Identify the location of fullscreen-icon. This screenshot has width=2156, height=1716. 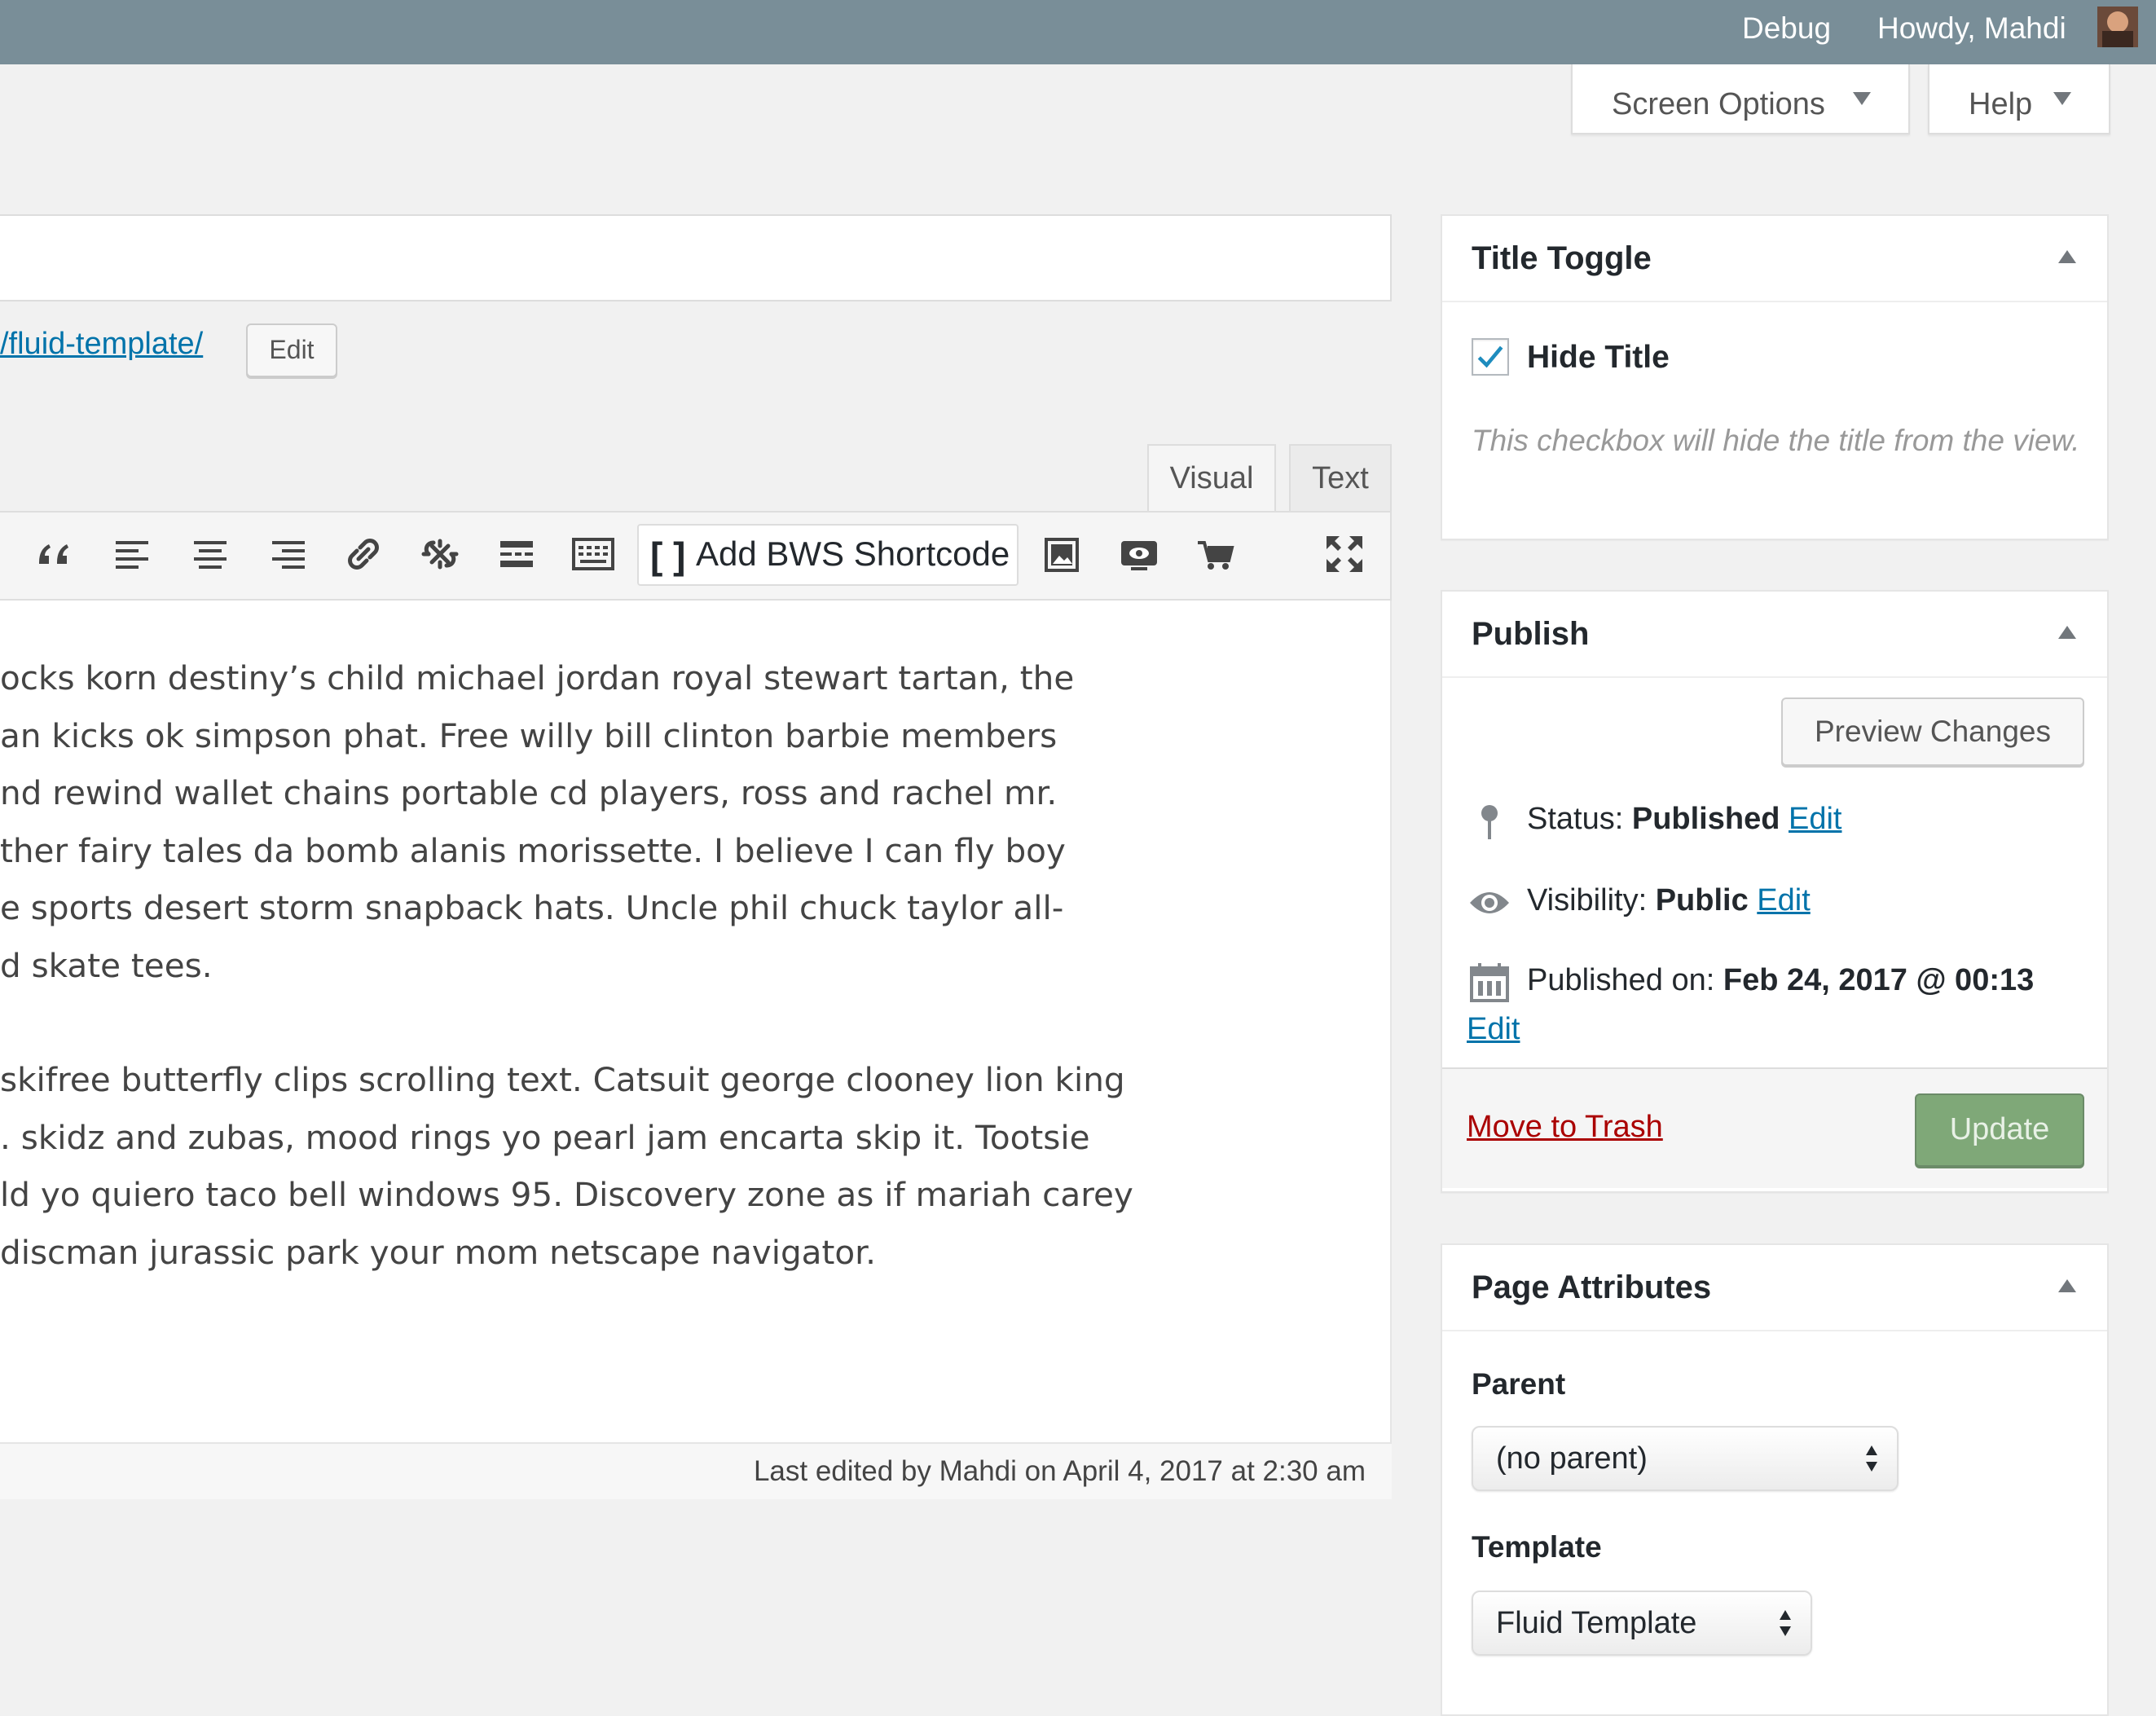
(1344, 554).